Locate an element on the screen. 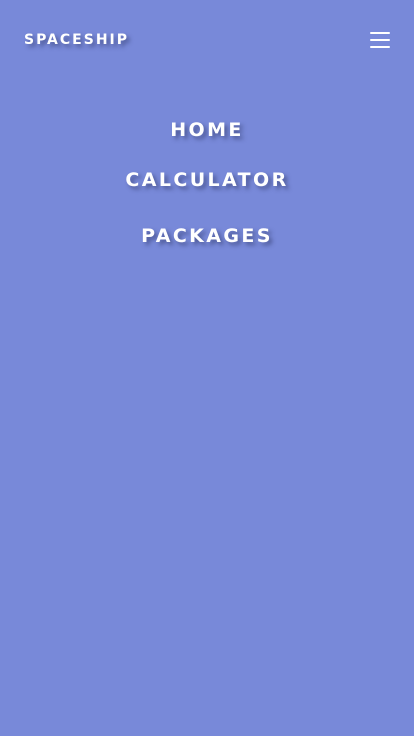  nav-item-home: HOME is located at coordinates (207, 130).